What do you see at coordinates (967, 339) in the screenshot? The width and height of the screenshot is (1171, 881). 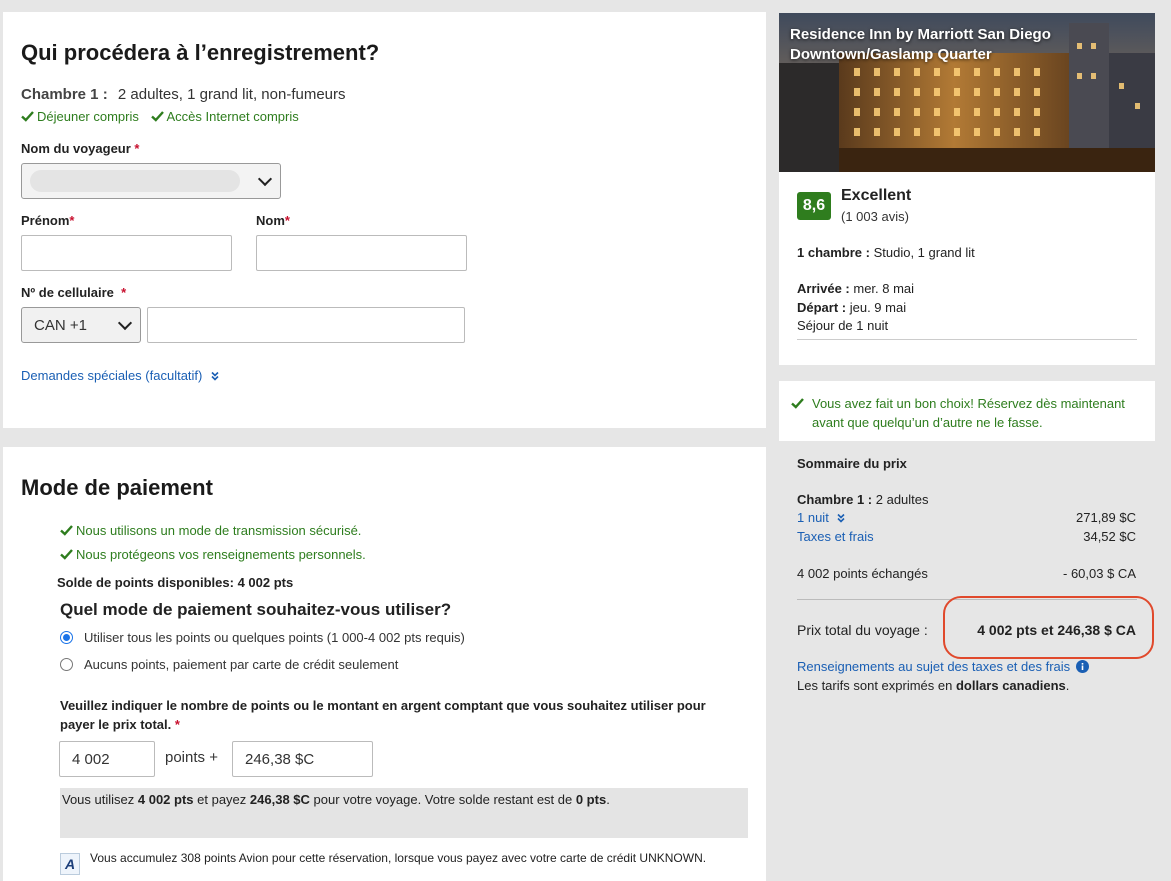 I see `divider` at bounding box center [967, 339].